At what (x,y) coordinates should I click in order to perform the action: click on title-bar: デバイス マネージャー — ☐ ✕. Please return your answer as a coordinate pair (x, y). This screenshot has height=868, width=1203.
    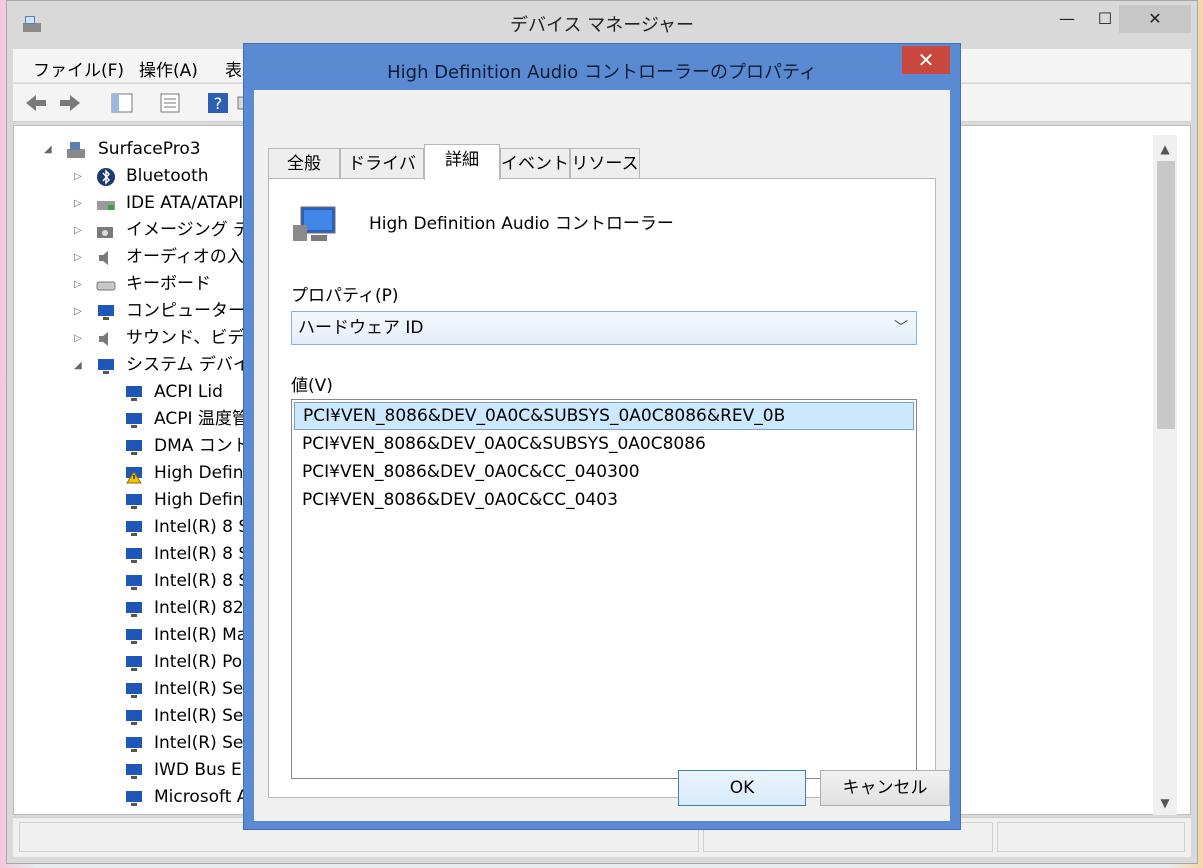
    Looking at the image, I should click on (602, 23).